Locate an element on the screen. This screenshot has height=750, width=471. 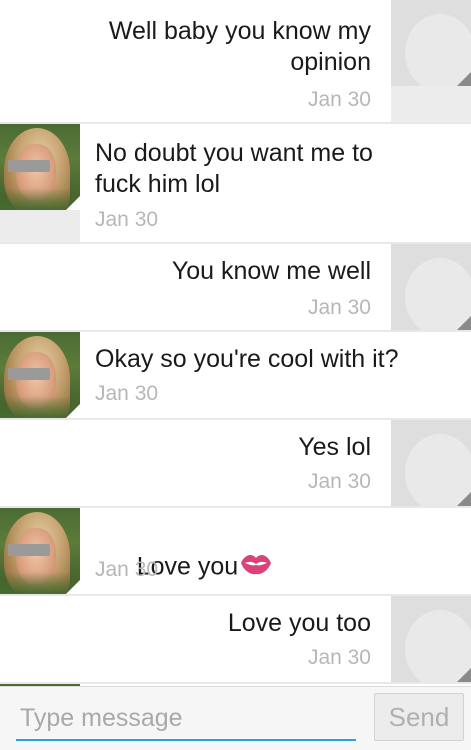
message-received: Okay so you're cool with it? Jan 30 is located at coordinates (235, 375).